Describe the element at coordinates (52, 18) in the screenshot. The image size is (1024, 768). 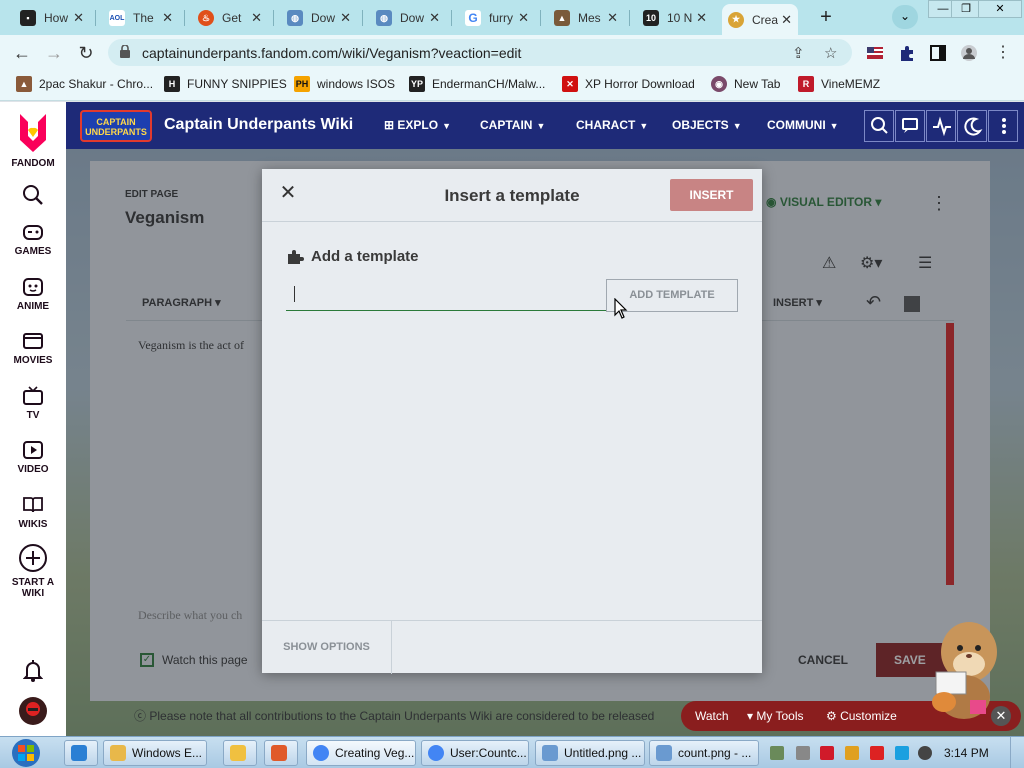
I see `browser-tab: ▪ How ✕` at that location.